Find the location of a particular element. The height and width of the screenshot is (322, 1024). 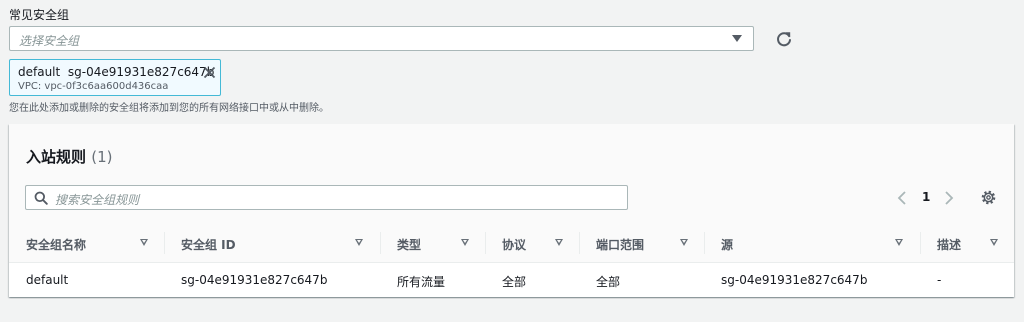

security-group-label: 常见安全组 is located at coordinates (39, 15).